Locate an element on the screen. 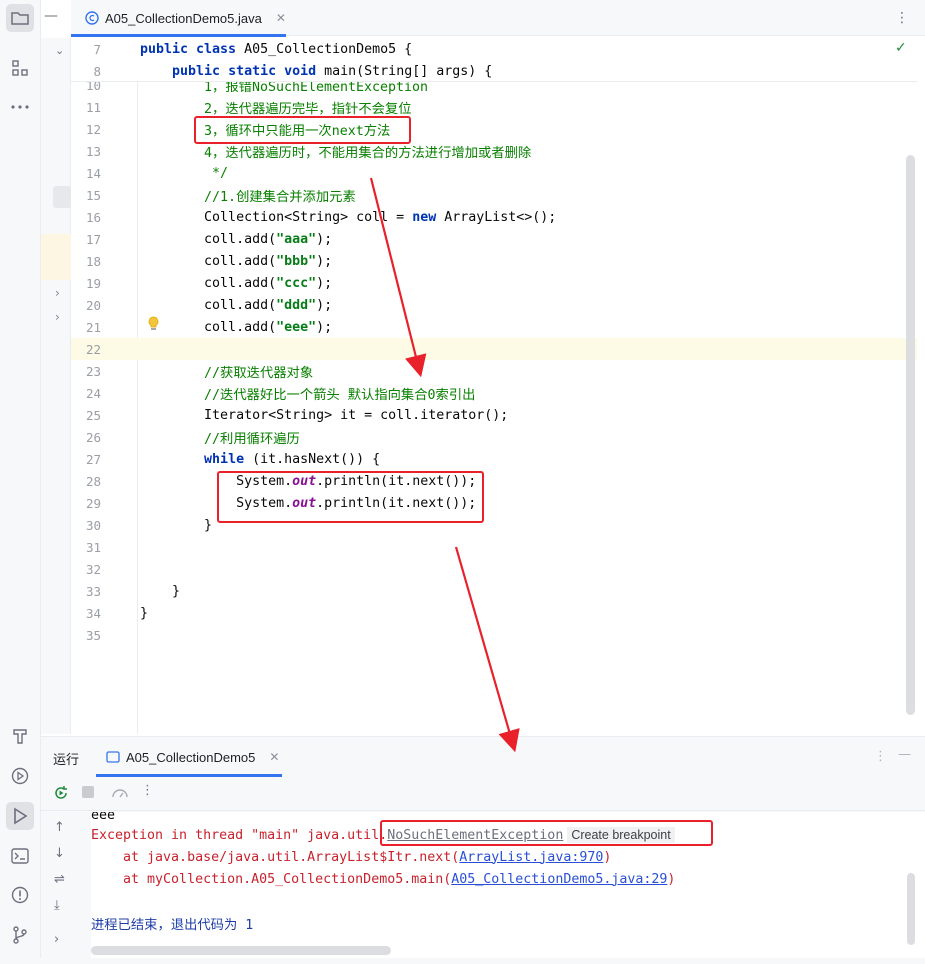 This screenshot has height=964, width=925. check-icon: ✓ is located at coordinates (901, 48).